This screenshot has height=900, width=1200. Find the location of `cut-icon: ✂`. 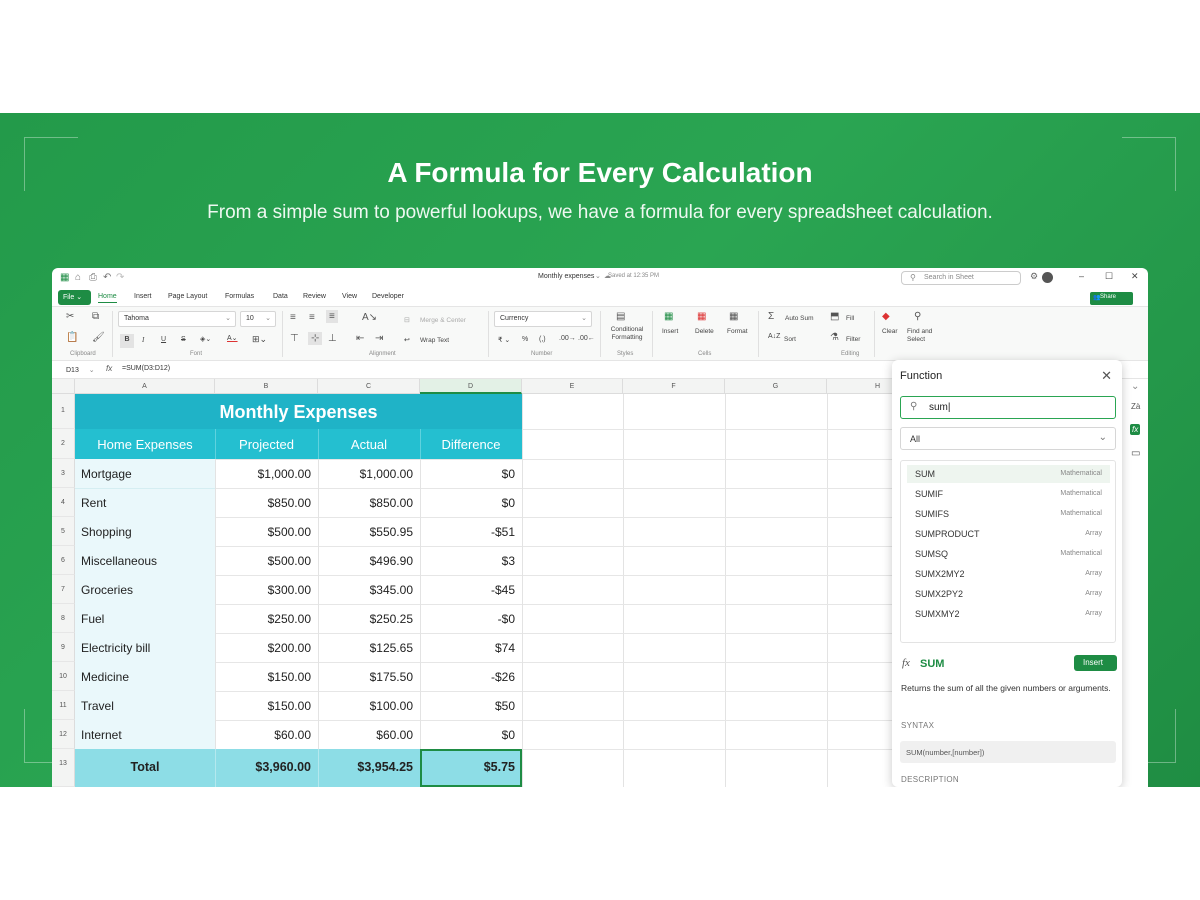

cut-icon: ✂ is located at coordinates (70, 316).